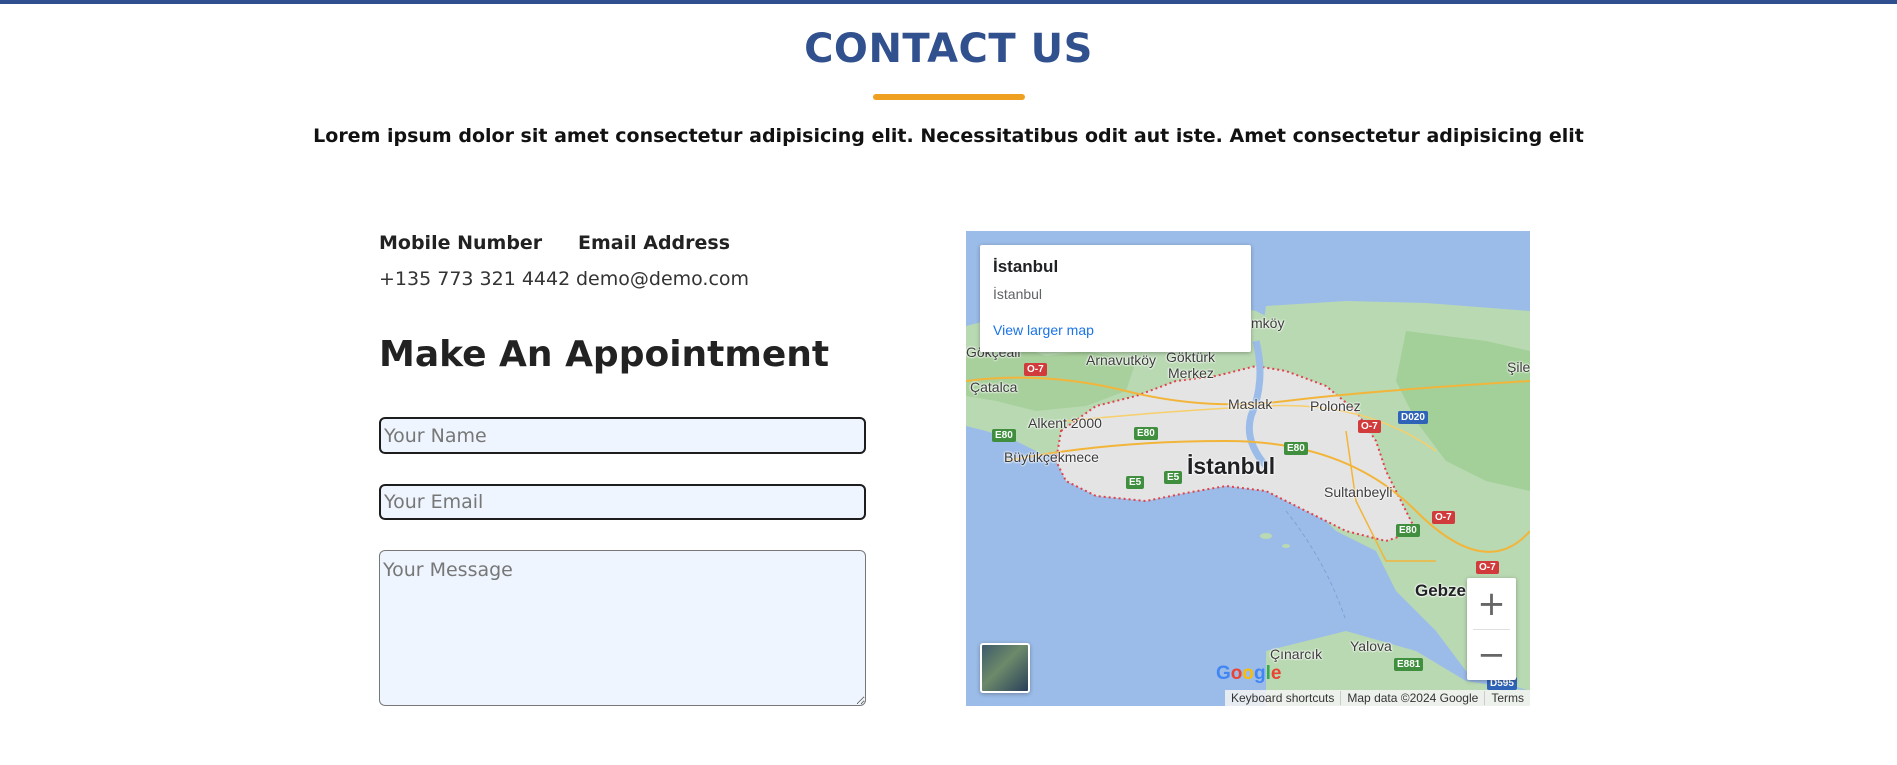 This screenshot has width=1897, height=765. What do you see at coordinates (949, 97) in the screenshot?
I see `title-underline` at bounding box center [949, 97].